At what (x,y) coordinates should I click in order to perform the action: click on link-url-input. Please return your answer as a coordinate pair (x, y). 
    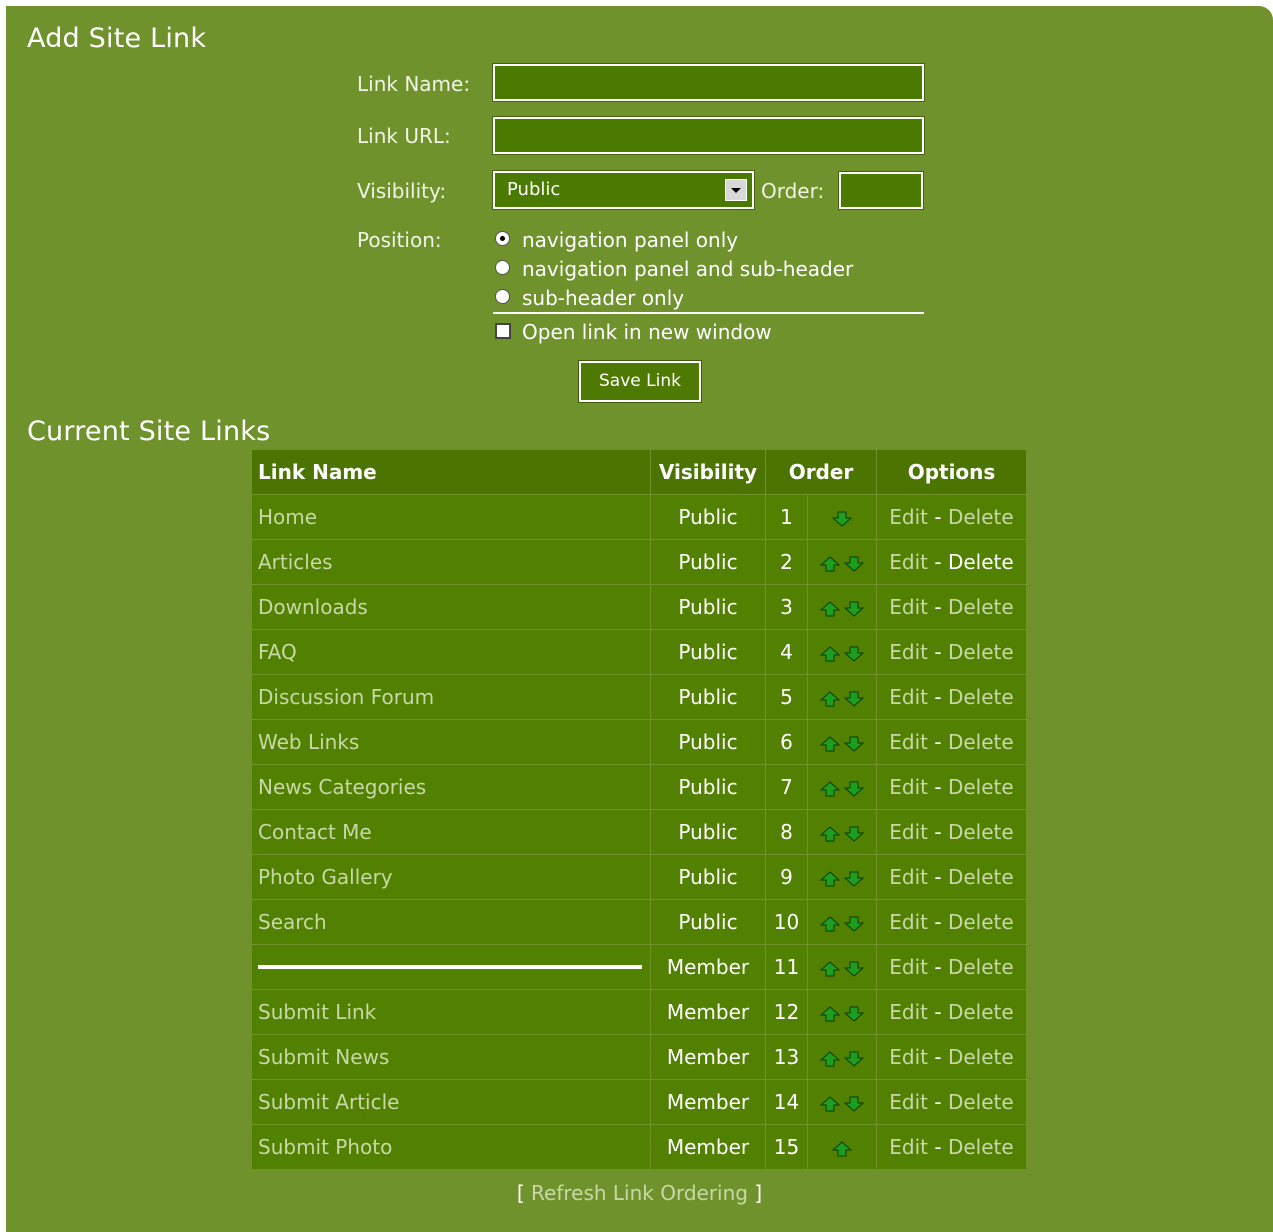
    Looking at the image, I should click on (708, 135).